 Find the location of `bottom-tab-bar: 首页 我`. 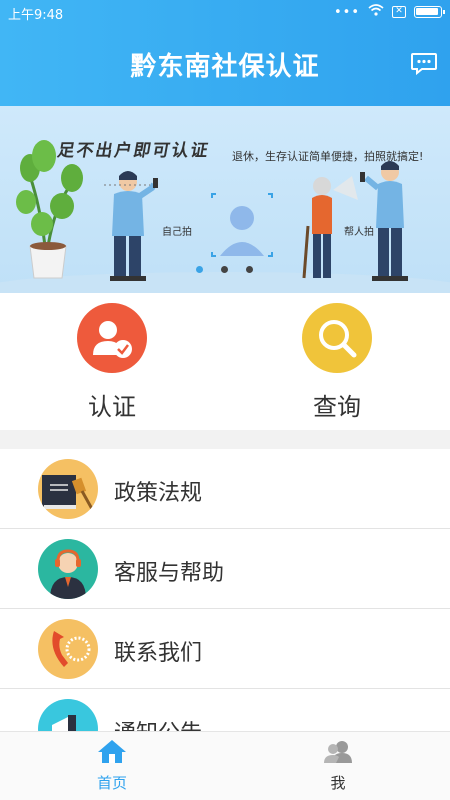

bottom-tab-bar: 首页 我 is located at coordinates (225, 765).